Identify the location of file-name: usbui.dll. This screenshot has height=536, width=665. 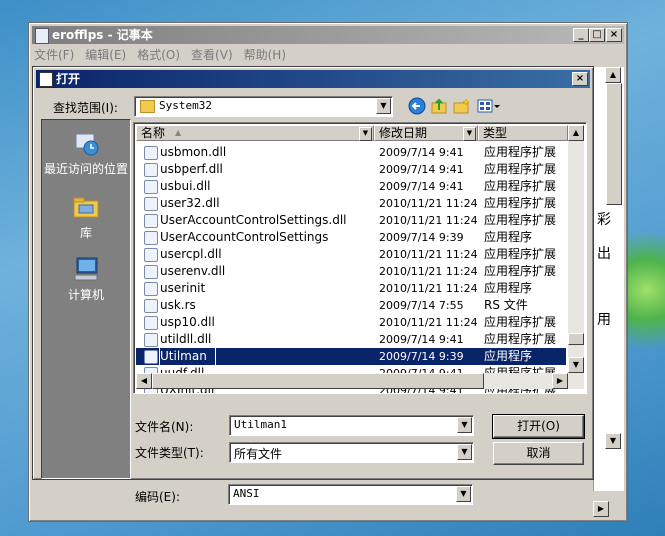
(185, 186).